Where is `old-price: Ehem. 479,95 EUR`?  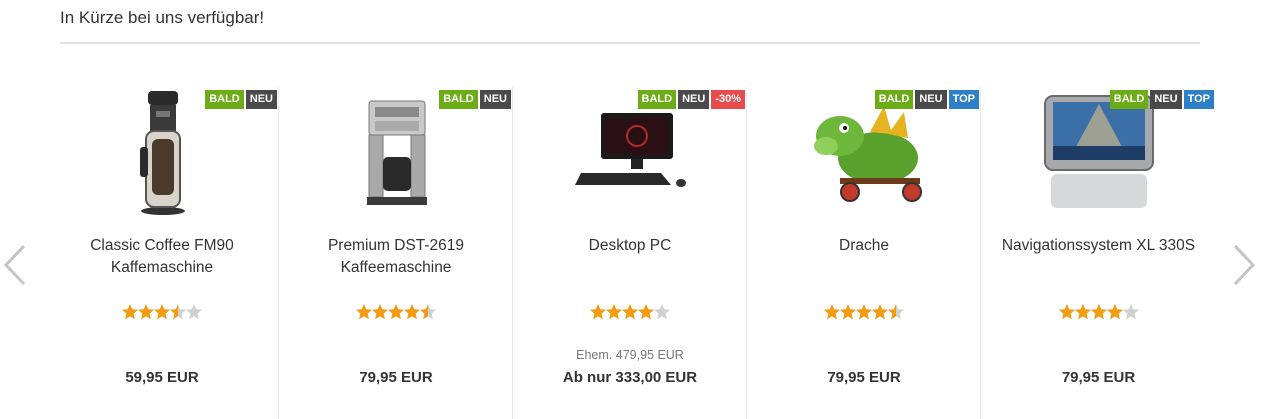
old-price: Ehem. 479,95 EUR is located at coordinates (630, 355).